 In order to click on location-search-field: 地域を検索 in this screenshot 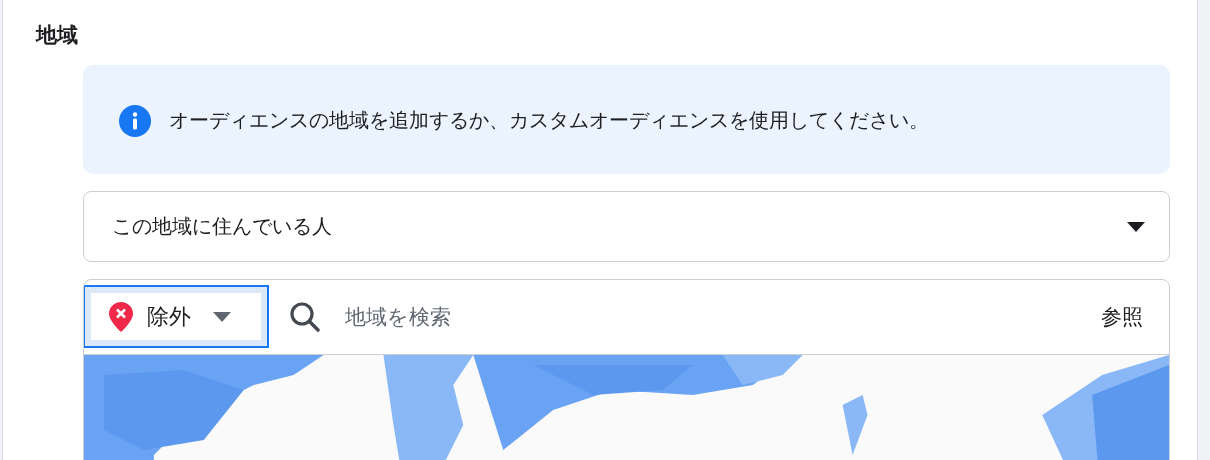, I will do `click(722, 317)`.